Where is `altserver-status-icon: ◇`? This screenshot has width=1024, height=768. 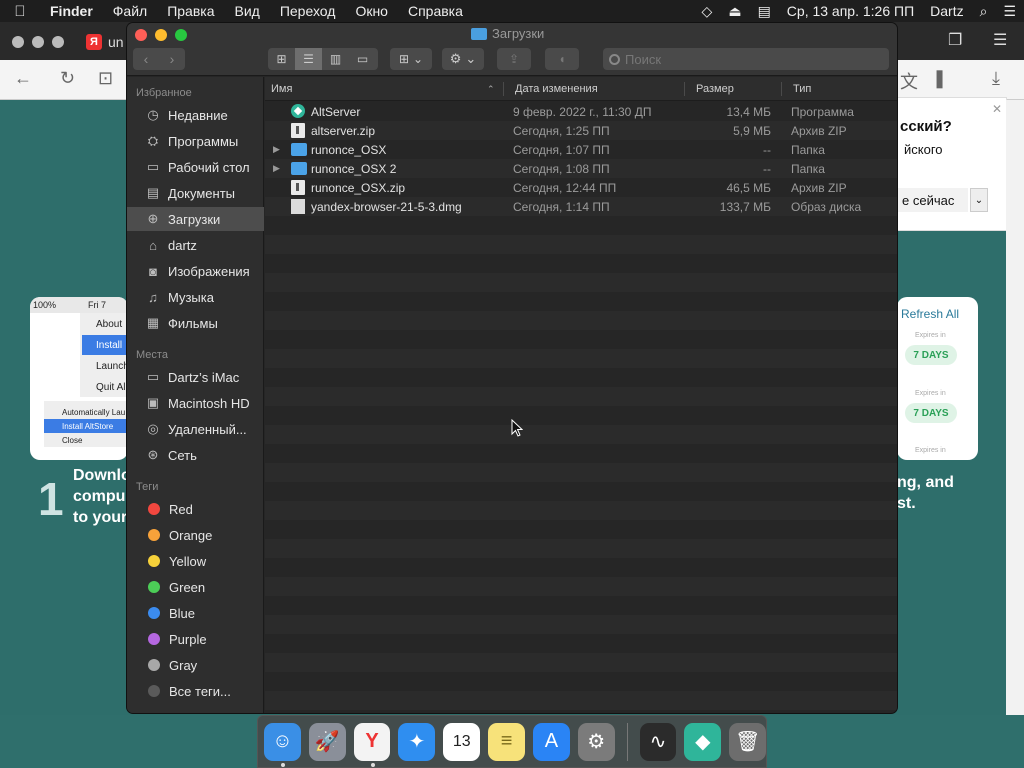 altserver-status-icon: ◇ is located at coordinates (707, 11).